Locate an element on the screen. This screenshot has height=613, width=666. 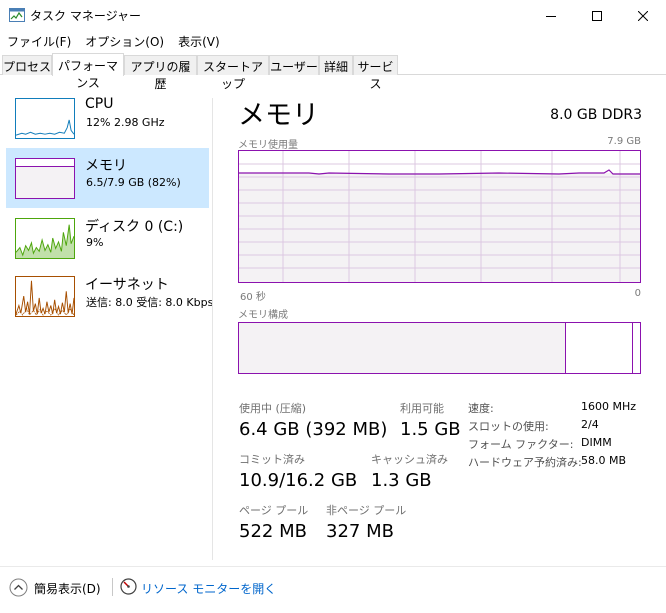
hw-reserved-value: 58.0 MB is located at coordinates (604, 460).